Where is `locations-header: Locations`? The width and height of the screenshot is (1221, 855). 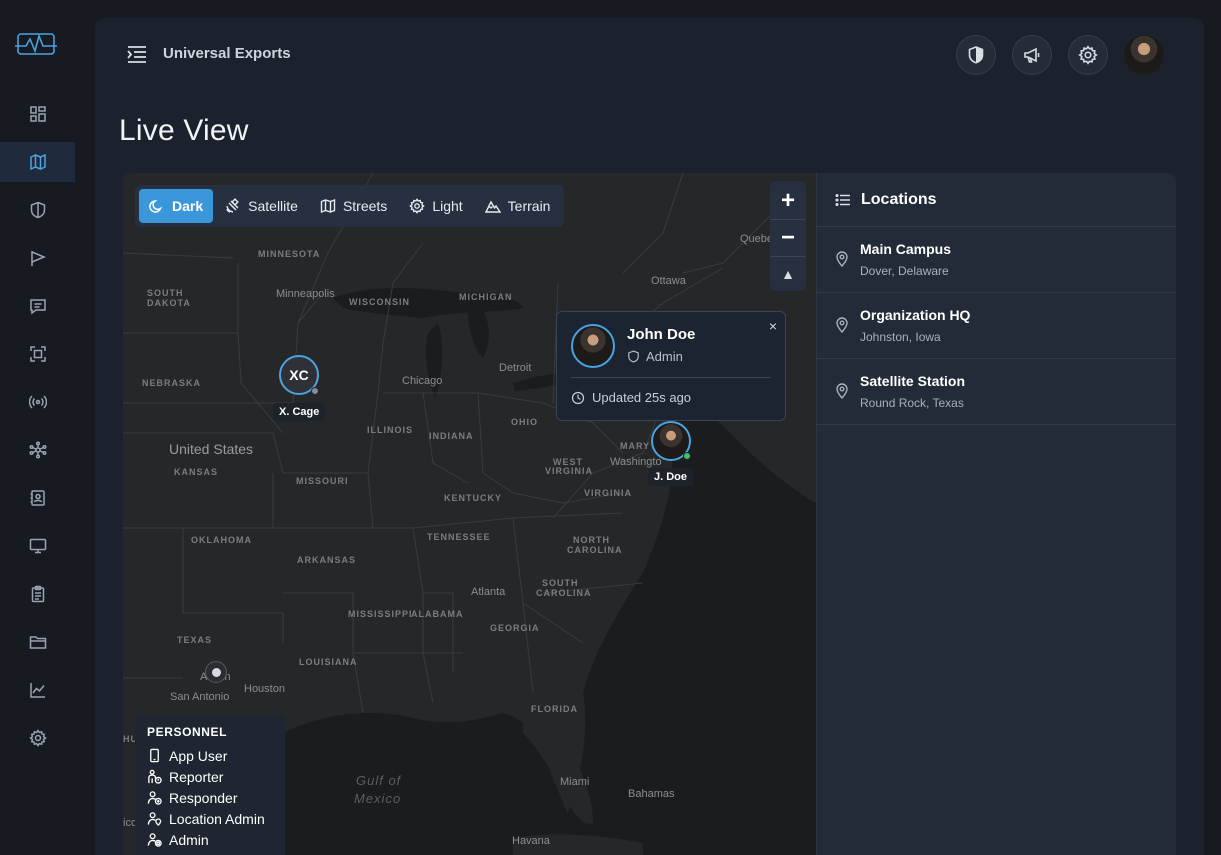 locations-header: Locations is located at coordinates (996, 200).